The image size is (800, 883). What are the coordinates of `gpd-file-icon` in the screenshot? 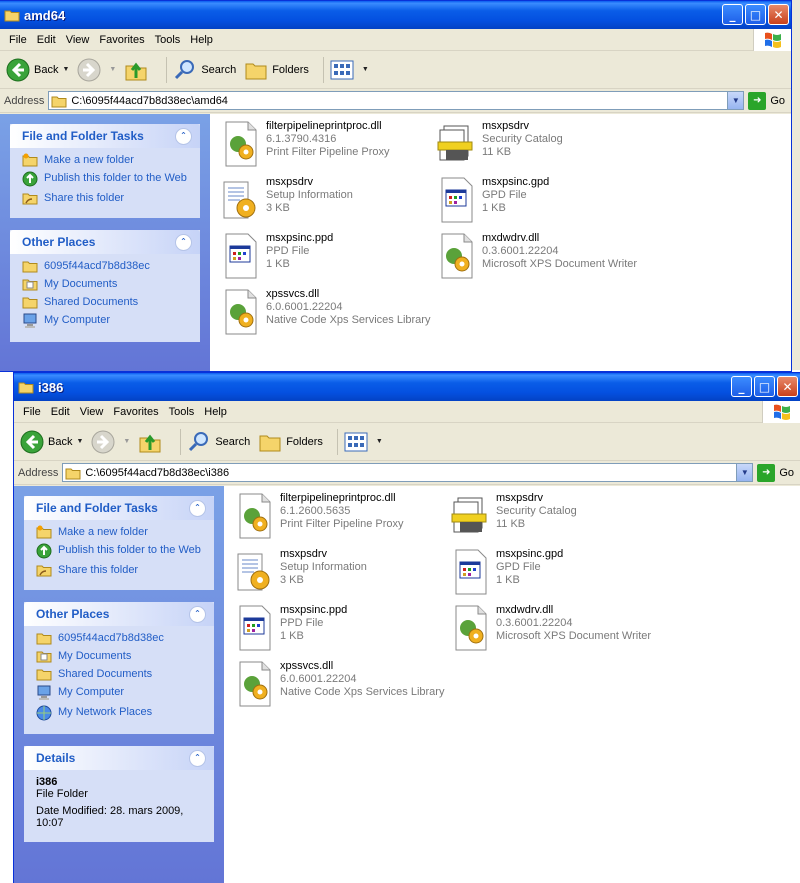 It's located at (457, 200).